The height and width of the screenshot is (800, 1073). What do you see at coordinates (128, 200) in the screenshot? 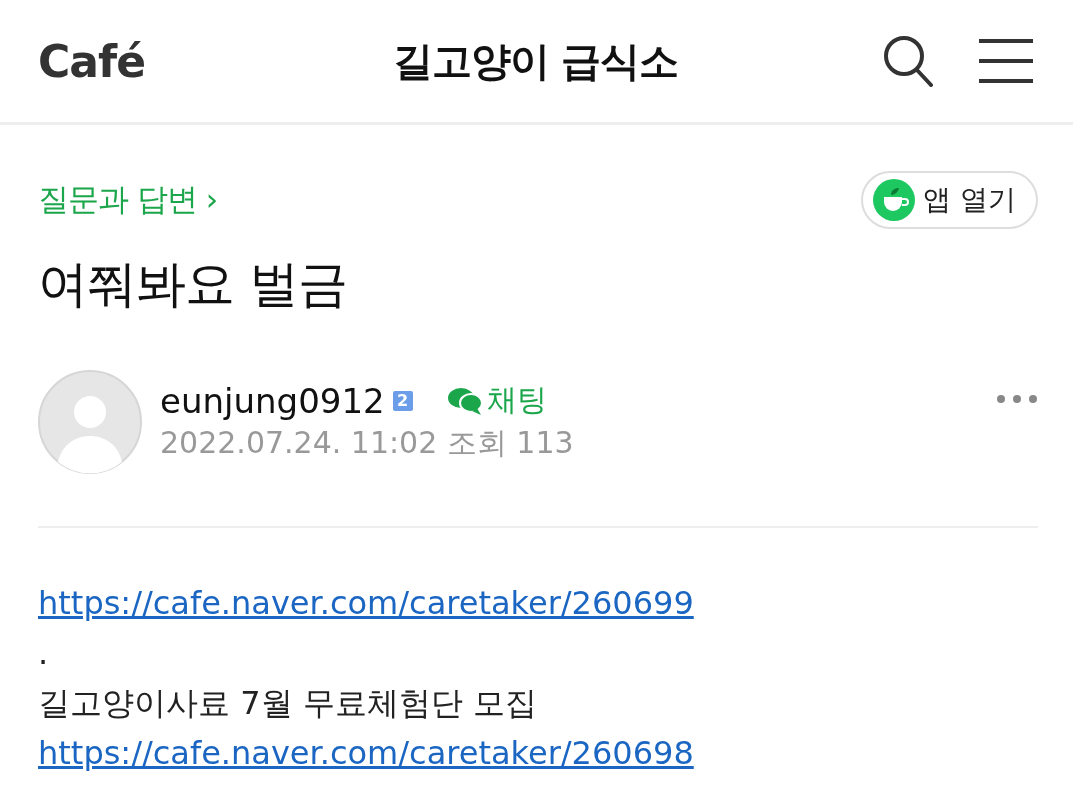
I see `board-link: 질문과 답변 ›` at bounding box center [128, 200].